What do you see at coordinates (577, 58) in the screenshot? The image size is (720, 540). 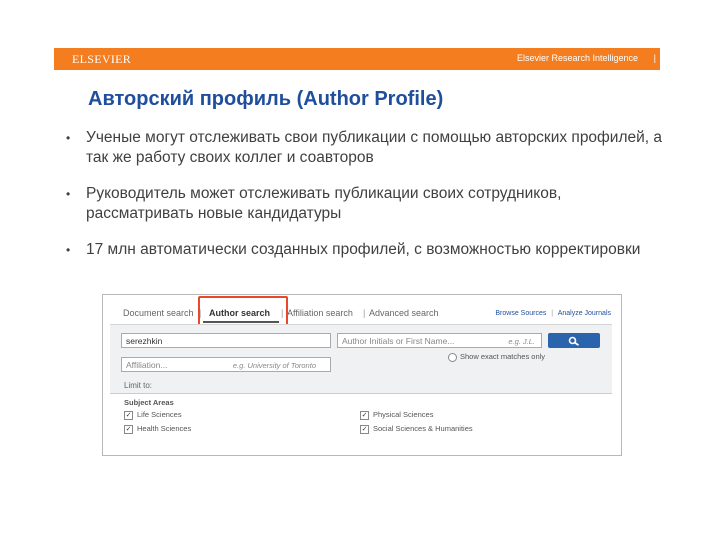 I see `banner-subtitle: Elsevier Research Intelligence` at bounding box center [577, 58].